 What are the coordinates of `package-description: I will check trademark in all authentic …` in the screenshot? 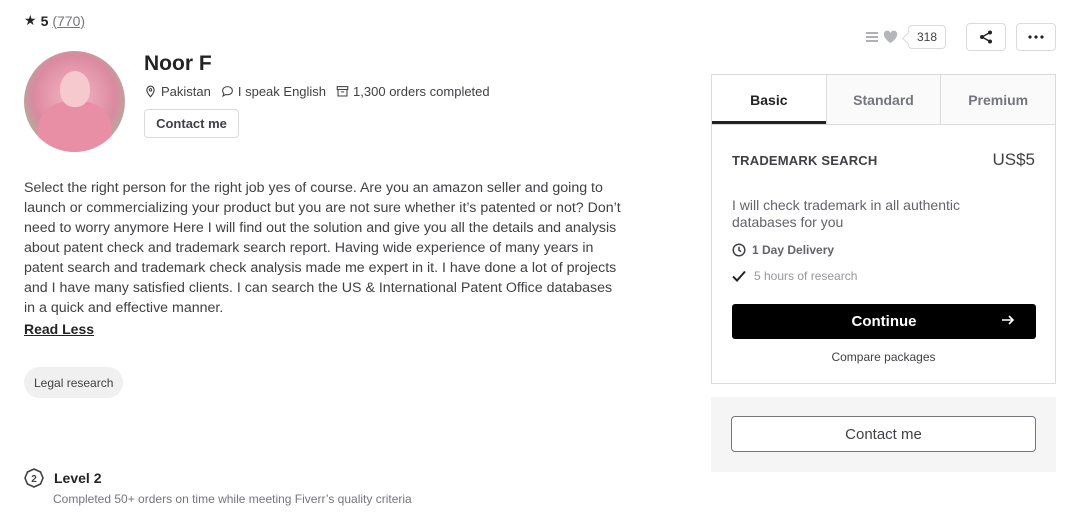 It's located at (846, 213).